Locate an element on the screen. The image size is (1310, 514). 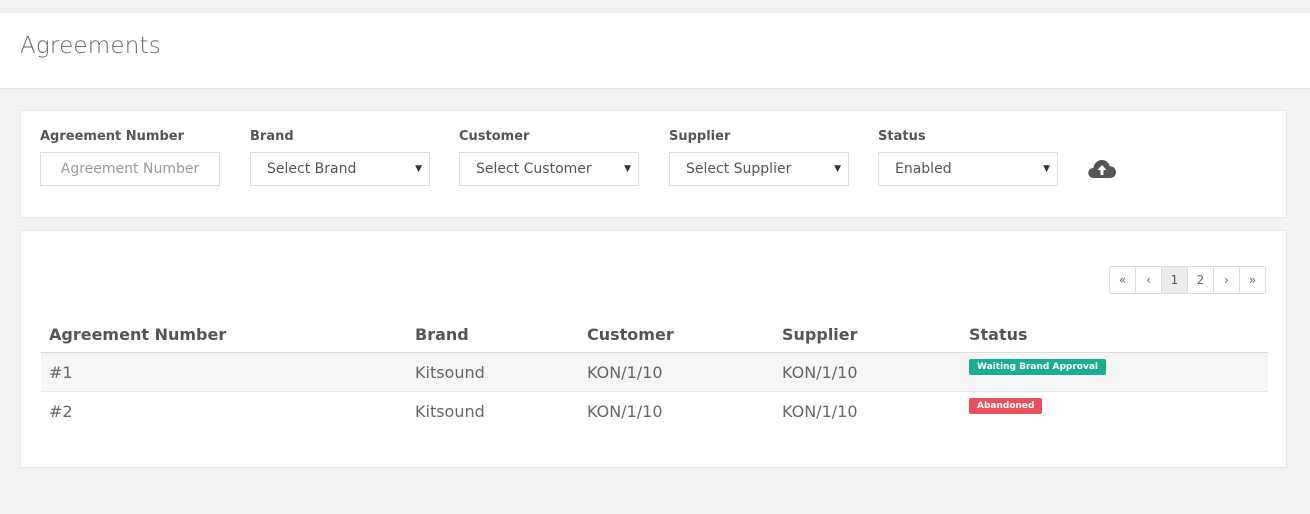
filter-agreement-number: Agreement Number is located at coordinates (130, 157).